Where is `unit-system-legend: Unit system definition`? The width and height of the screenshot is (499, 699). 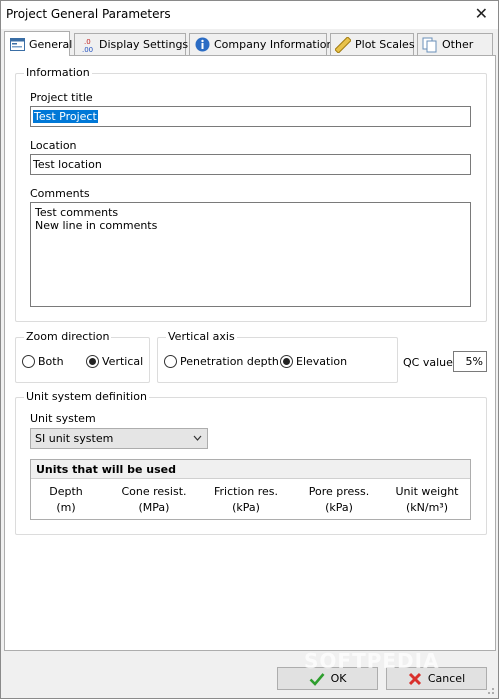
unit-system-legend: Unit system definition is located at coordinates (86, 396).